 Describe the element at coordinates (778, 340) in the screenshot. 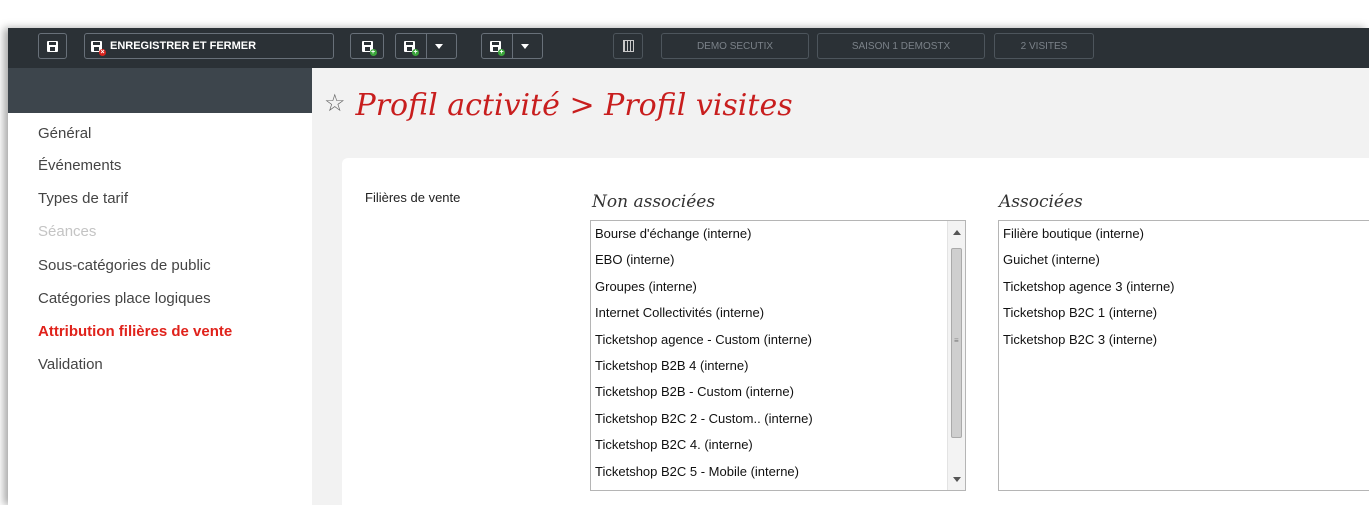

I see `list-item: Ticketshop agence - Custom (interne)` at that location.